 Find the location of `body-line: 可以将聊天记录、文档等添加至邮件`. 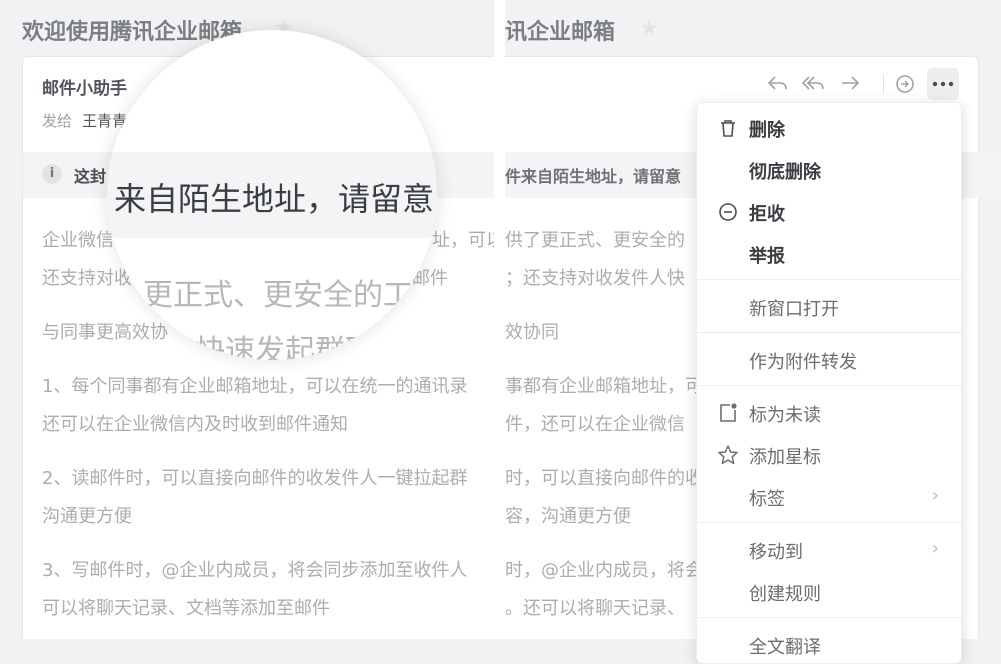

body-line: 可以将聊天记录、文档等添加至邮件 is located at coordinates (186, 608).